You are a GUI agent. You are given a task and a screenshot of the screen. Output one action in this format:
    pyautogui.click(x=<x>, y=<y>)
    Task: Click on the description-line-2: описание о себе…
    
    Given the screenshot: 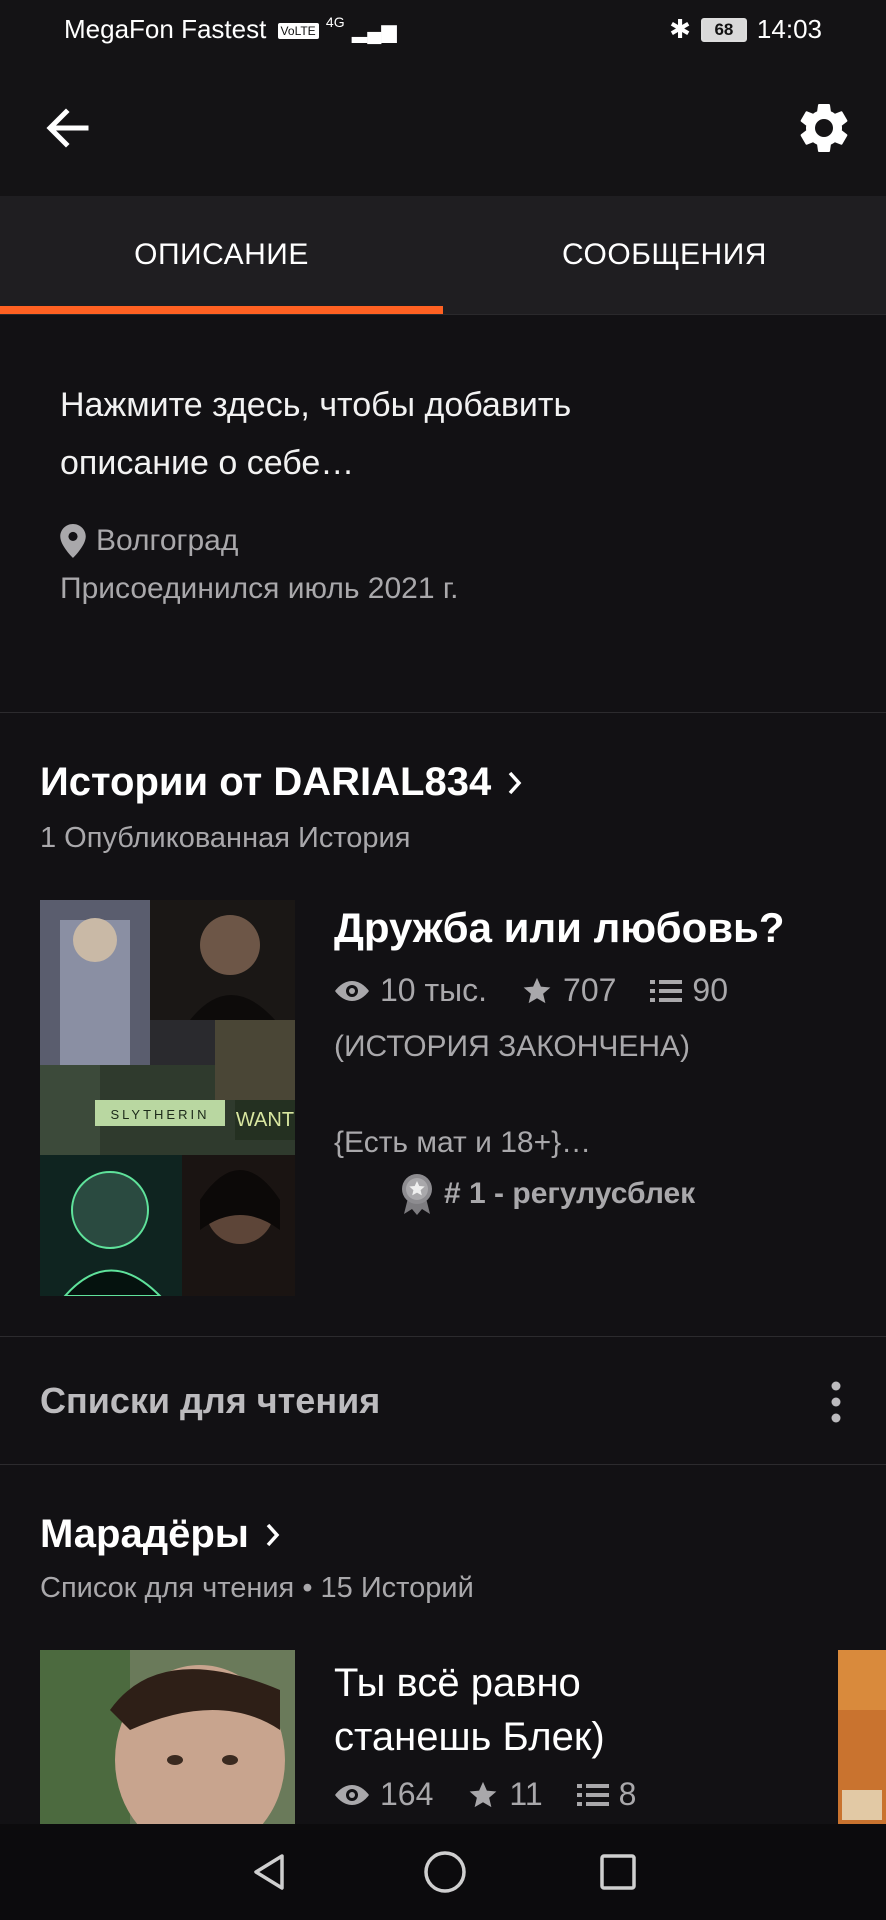 What is the action you would take?
    pyautogui.click(x=207, y=463)
    